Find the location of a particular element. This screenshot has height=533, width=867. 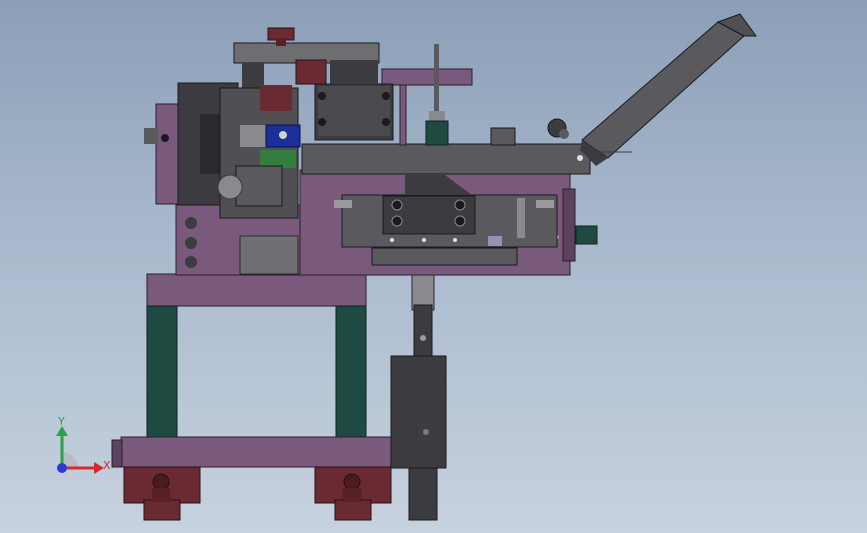

triad-y-label: Y is located at coordinates (61, 421).